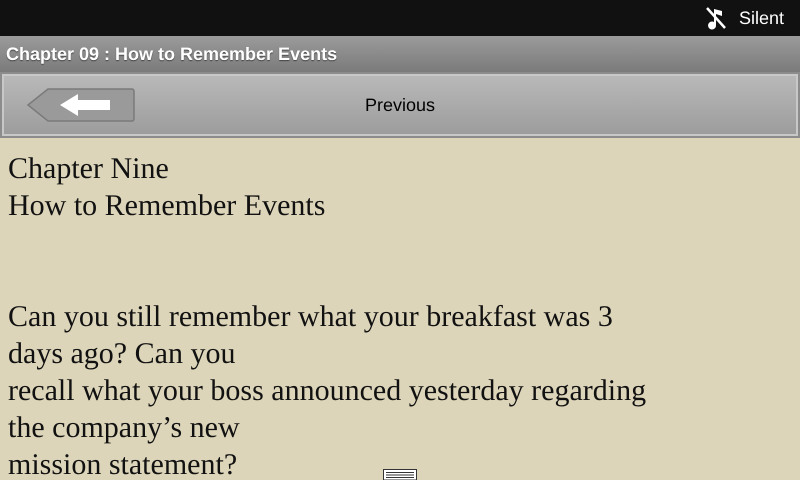 This screenshot has height=480, width=800. What do you see at coordinates (400, 105) in the screenshot?
I see `previous-label: Previous` at bounding box center [400, 105].